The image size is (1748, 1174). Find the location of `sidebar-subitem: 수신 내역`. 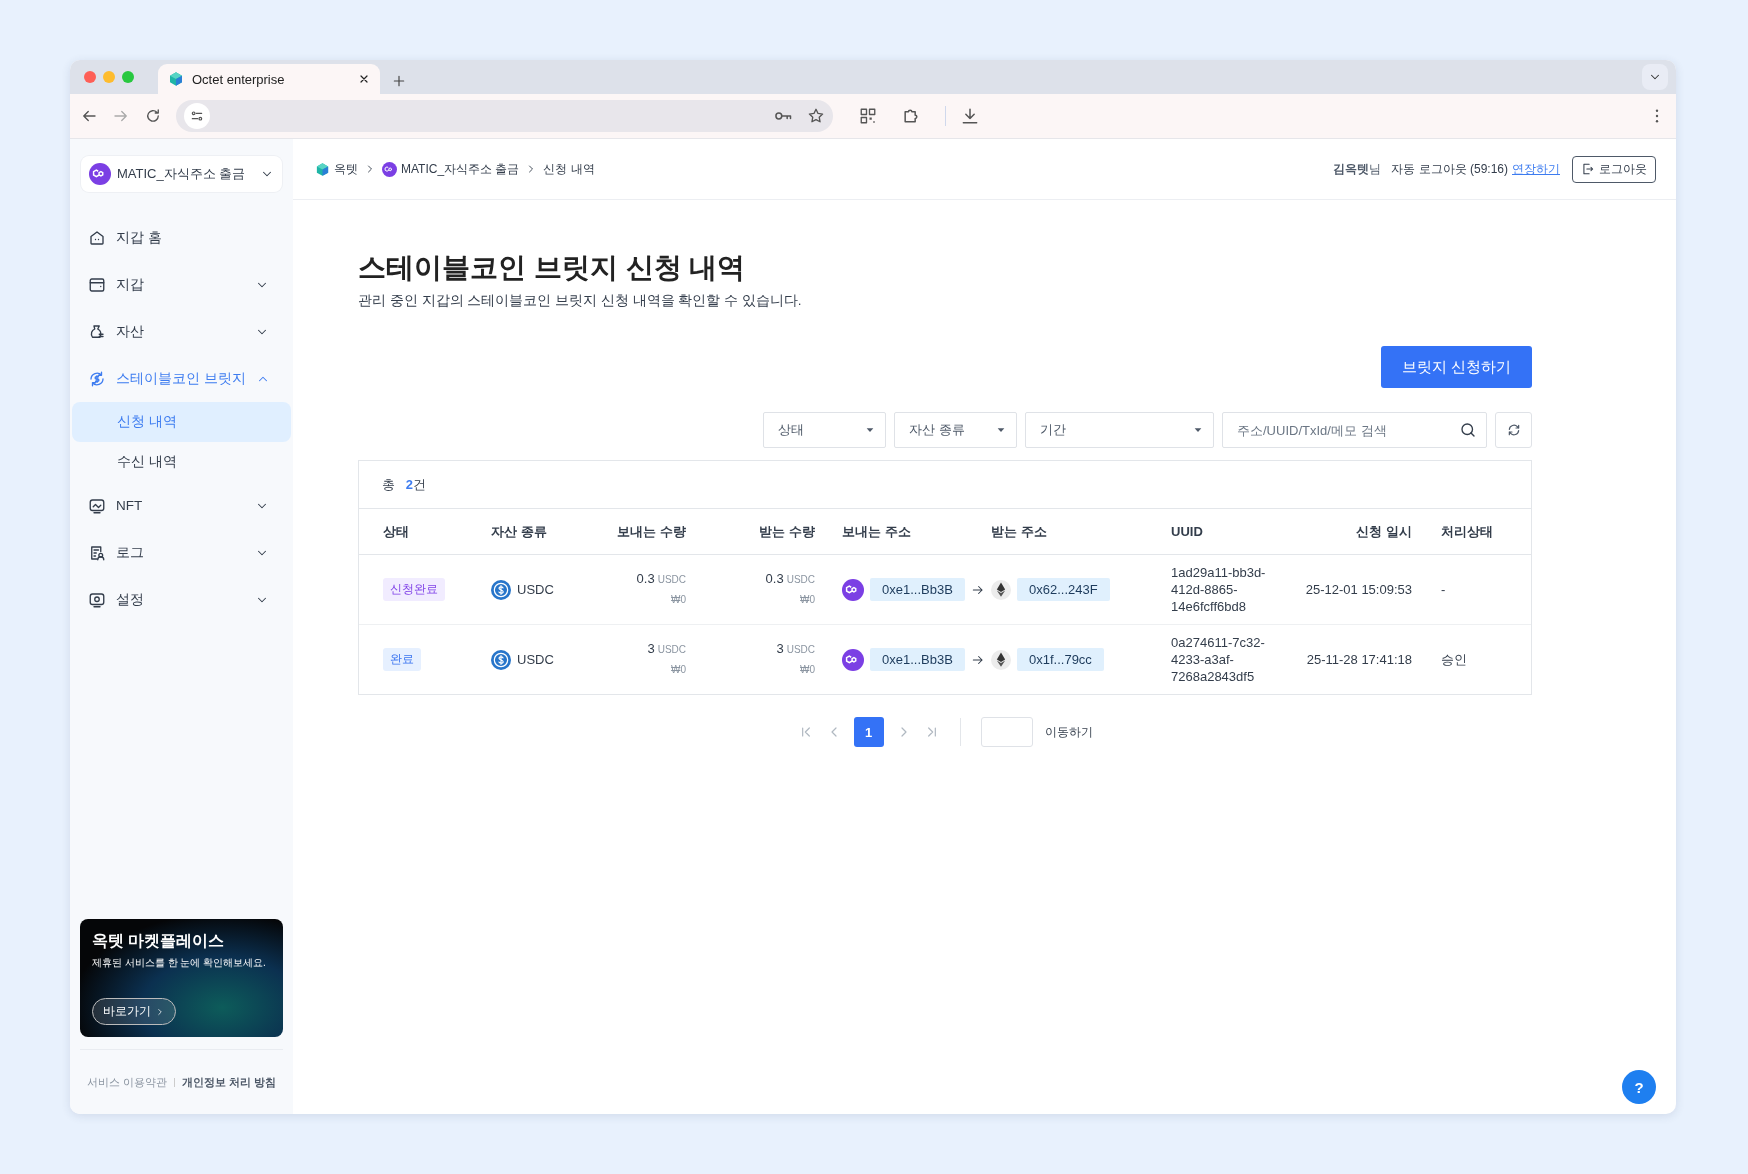

sidebar-subitem: 수신 내역 is located at coordinates (181, 462).